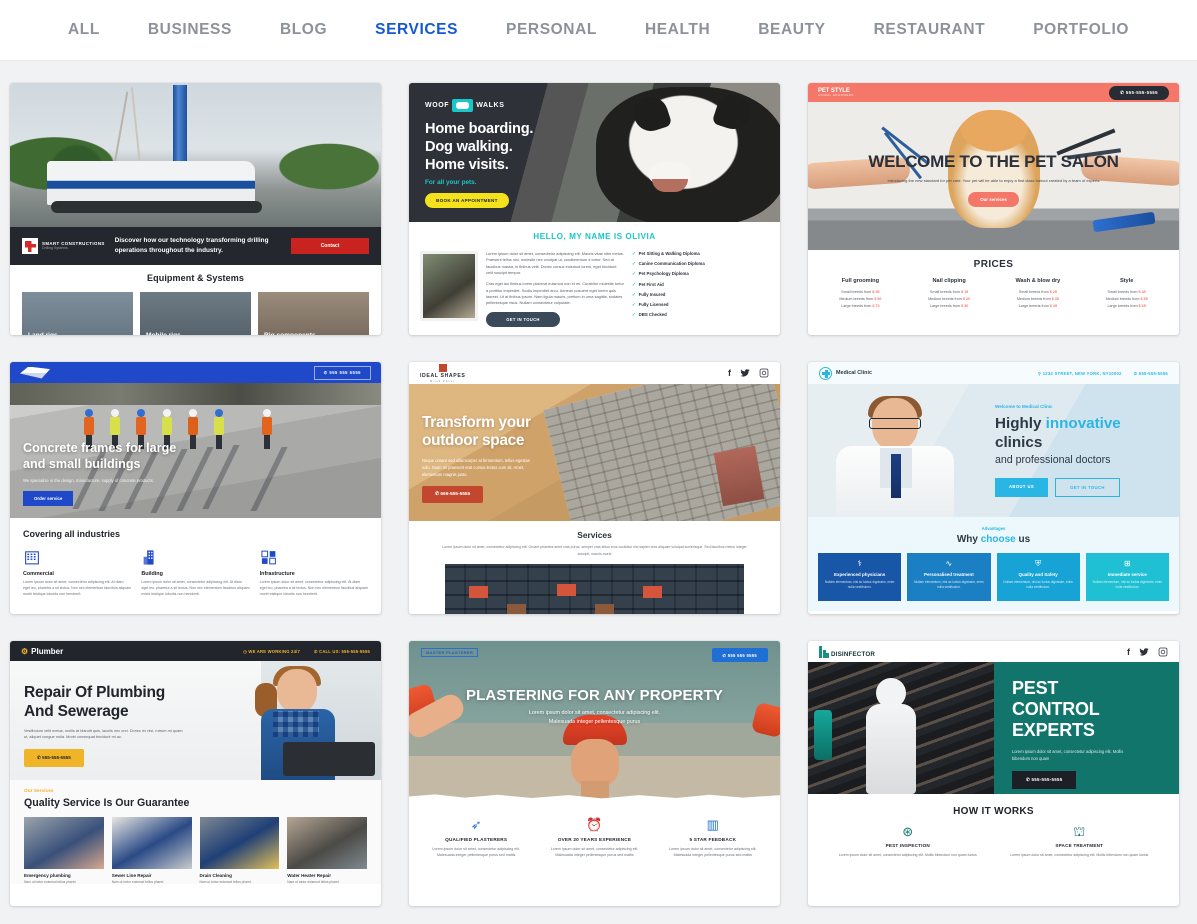 The height and width of the screenshot is (924, 1197). I want to click on nav-item-services: SERVICES, so click(416, 30).